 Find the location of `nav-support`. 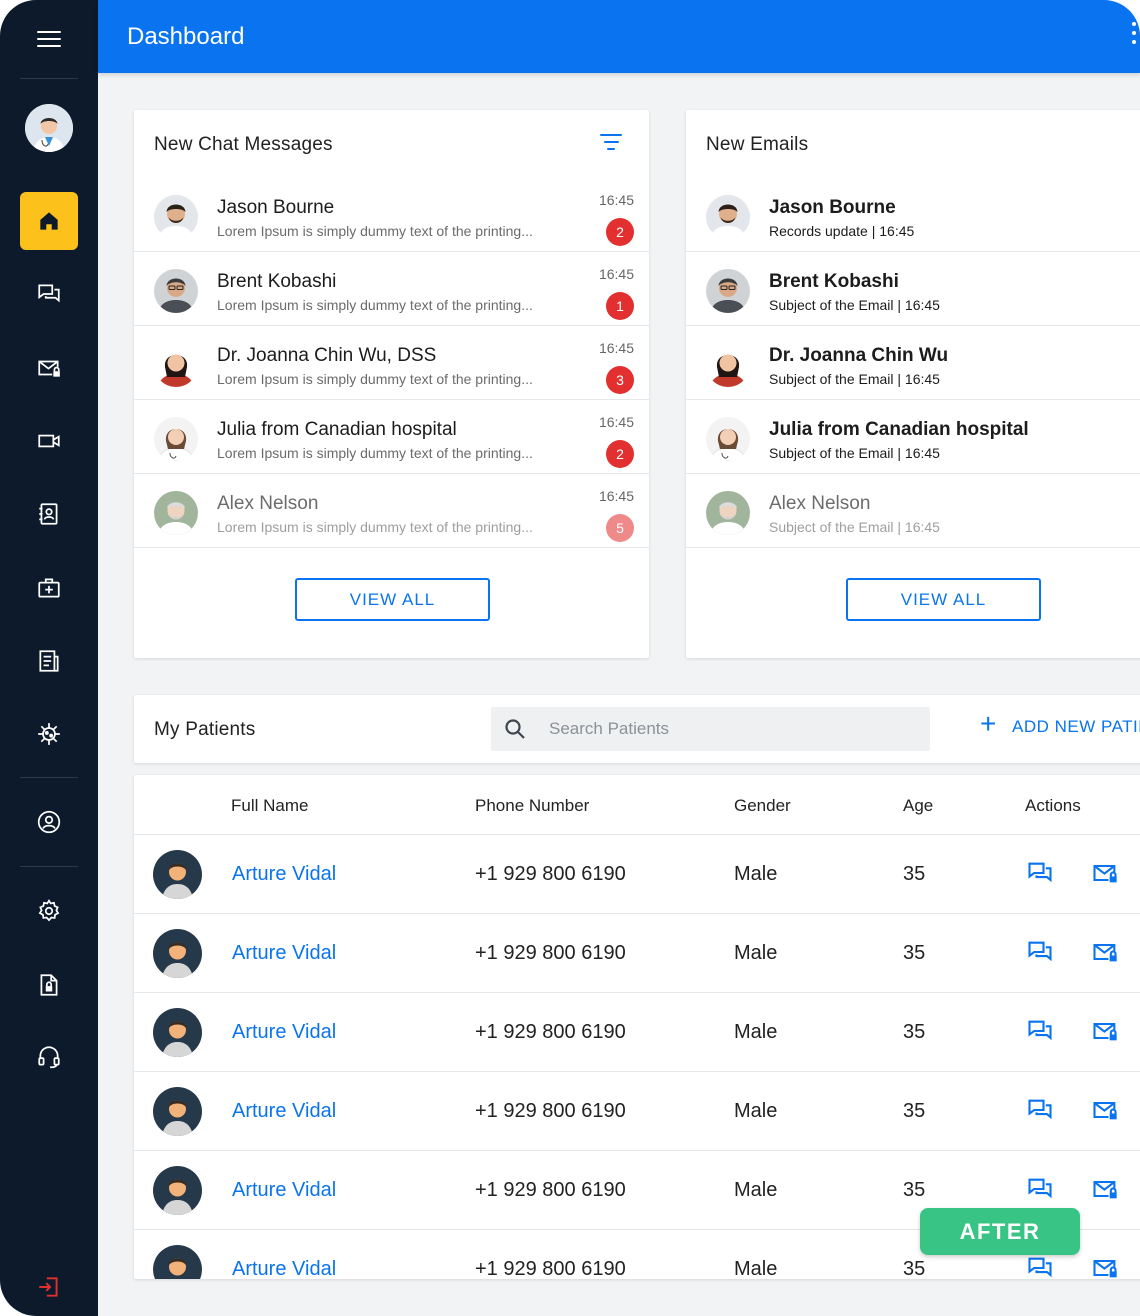

nav-support is located at coordinates (49, 1057).